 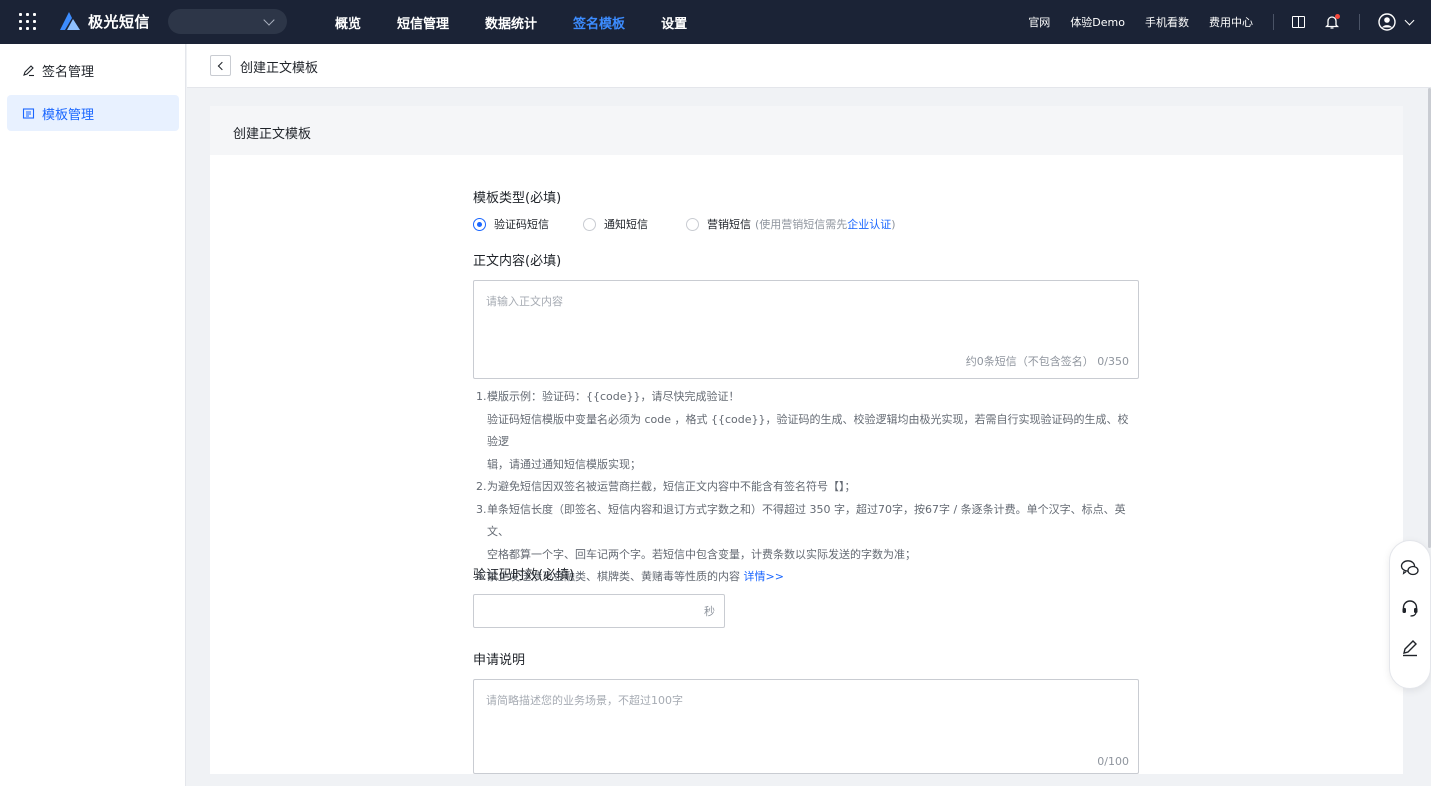 I want to click on brand-name: 极光短信, so click(x=119, y=21).